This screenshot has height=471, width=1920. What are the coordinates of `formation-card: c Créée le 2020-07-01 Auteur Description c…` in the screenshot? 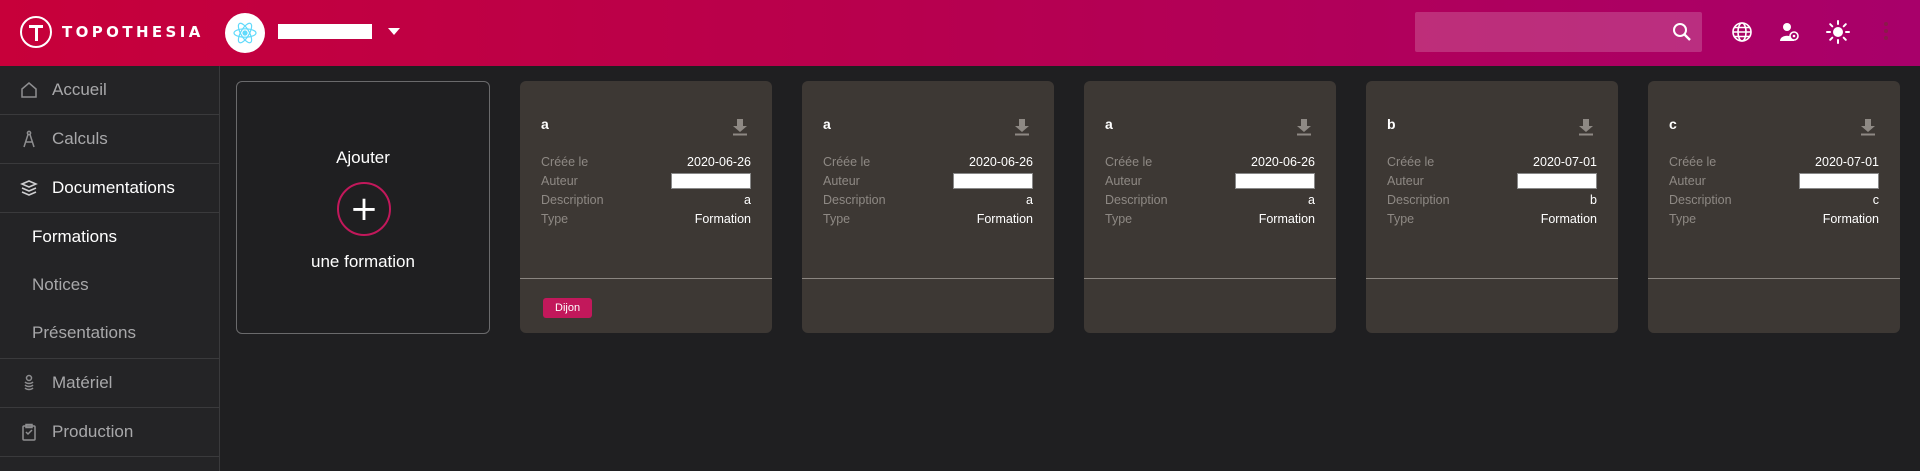 It's located at (1774, 207).